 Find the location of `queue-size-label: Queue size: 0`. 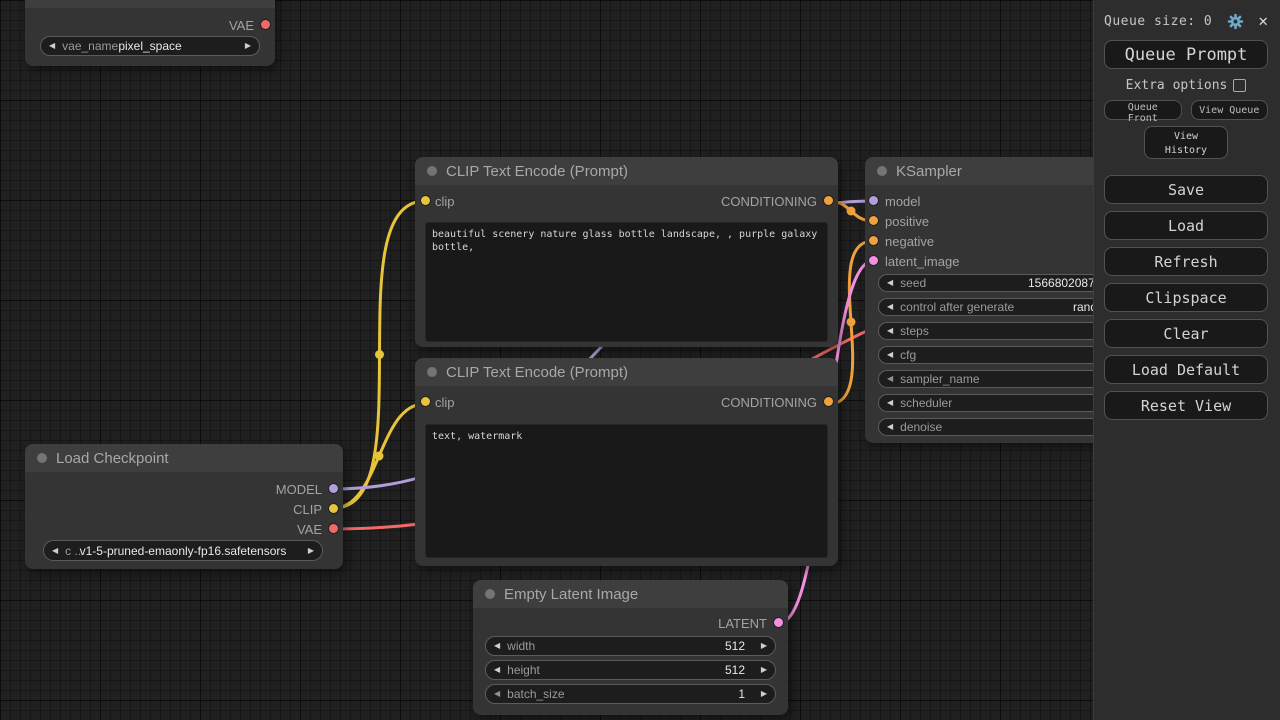

queue-size-label: Queue size: 0 is located at coordinates (1158, 21).